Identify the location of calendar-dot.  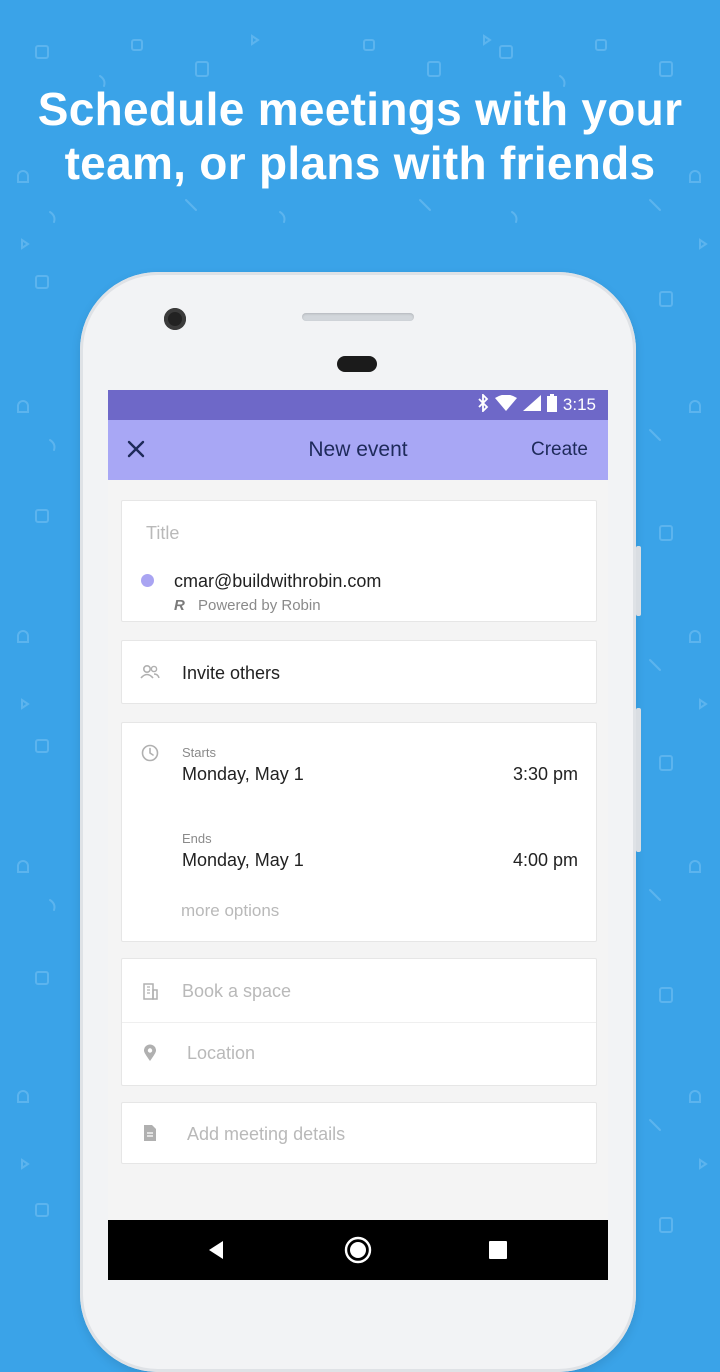
(147, 580).